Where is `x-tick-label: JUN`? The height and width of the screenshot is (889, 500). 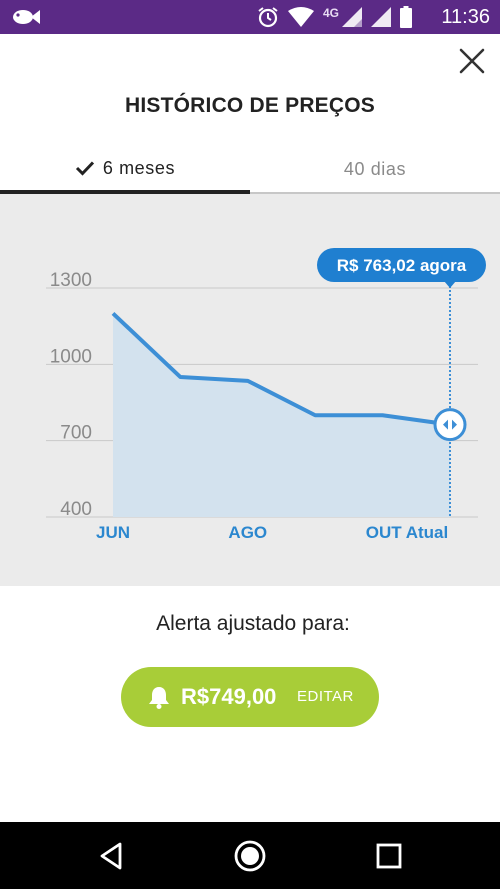
x-tick-label: JUN is located at coordinates (113, 532).